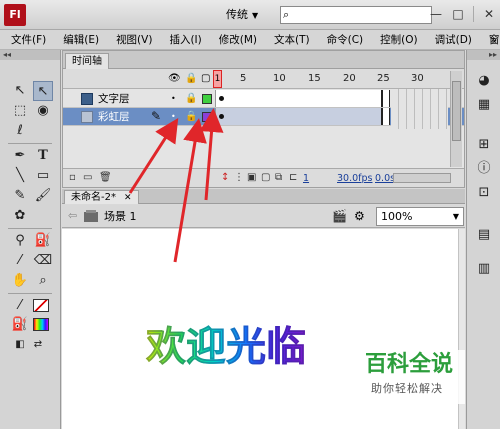 The height and width of the screenshot is (429, 500). I want to click on onion-skin-outlines-icon: ▢, so click(265, 178).